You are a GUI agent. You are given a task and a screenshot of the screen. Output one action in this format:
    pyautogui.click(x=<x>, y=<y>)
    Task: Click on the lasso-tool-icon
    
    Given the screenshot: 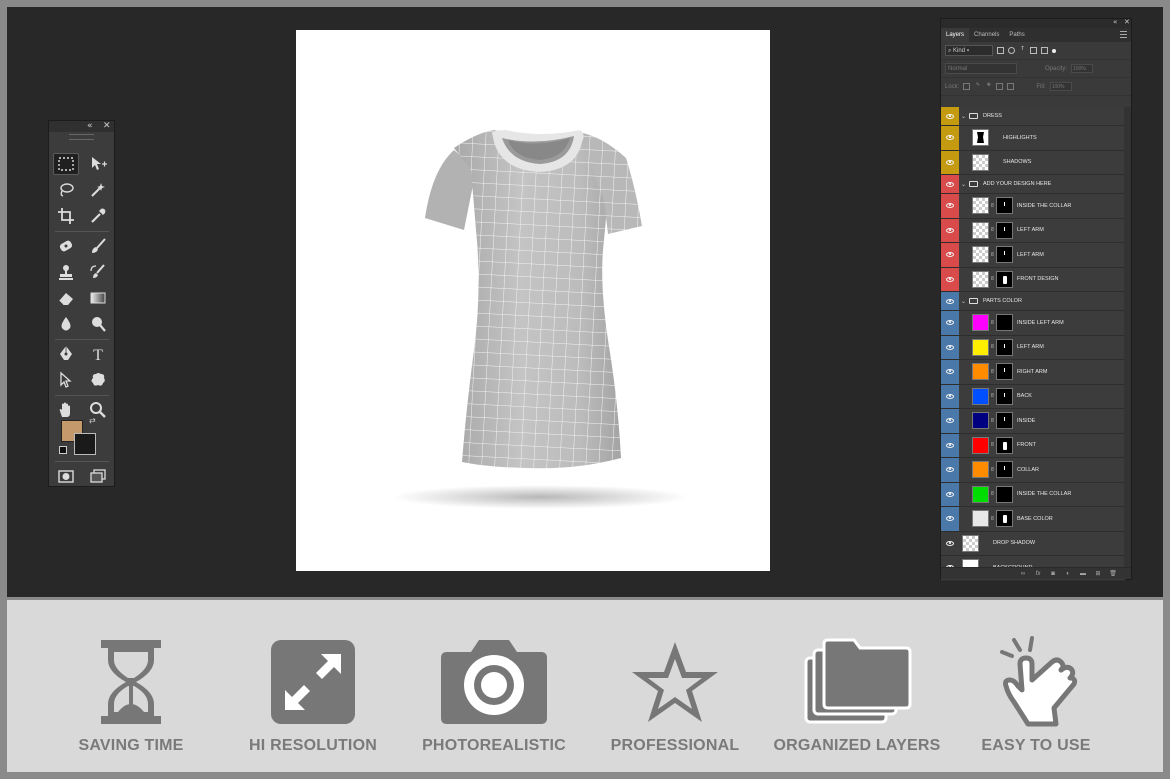 What is the action you would take?
    pyautogui.click(x=66, y=190)
    